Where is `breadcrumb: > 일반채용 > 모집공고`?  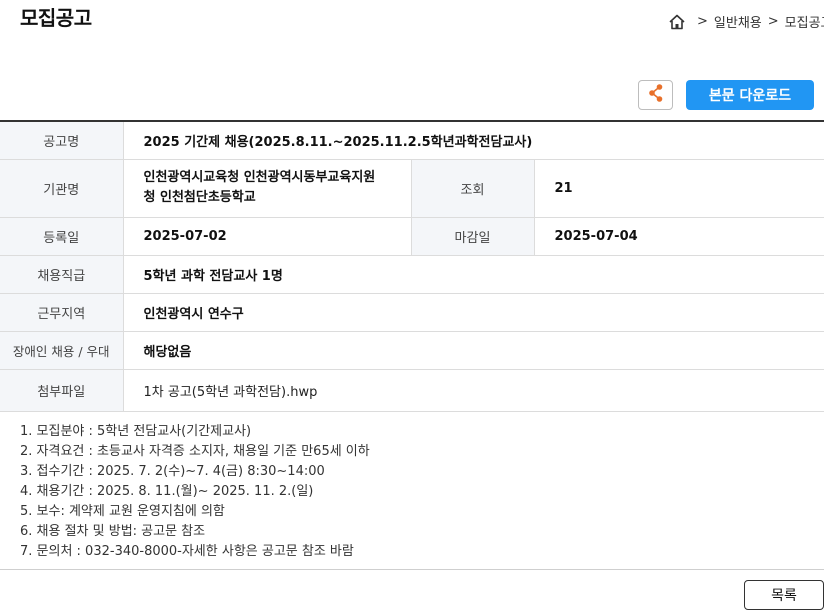
breadcrumb: > 일반채용 > 모집공고 is located at coordinates (746, 21).